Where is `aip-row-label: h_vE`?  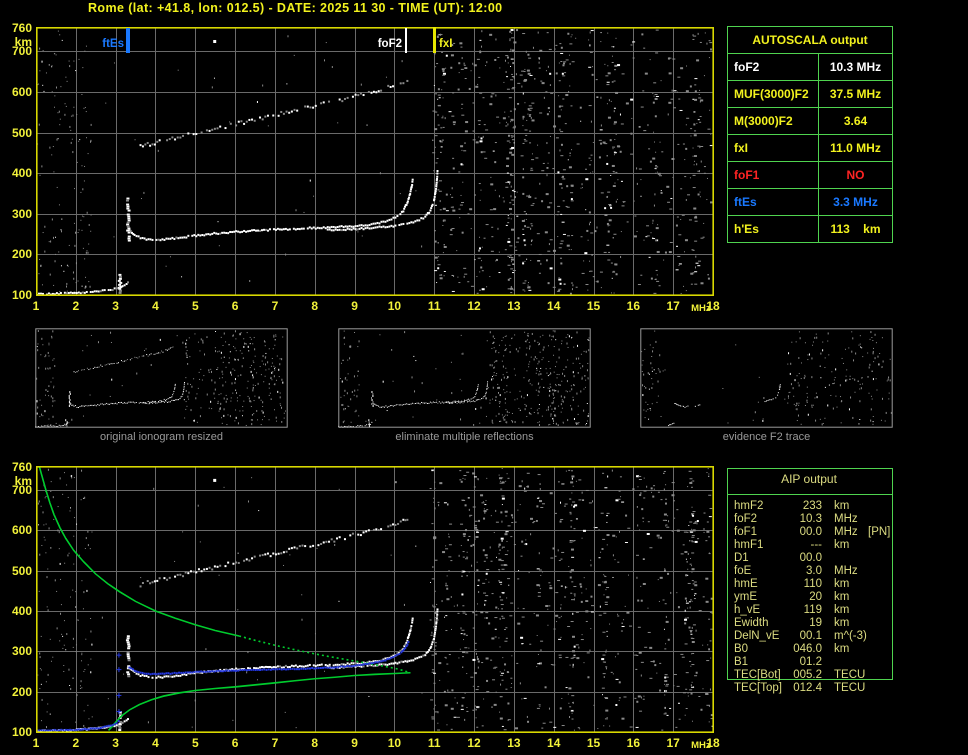
aip-row-label: h_vE is located at coordinates (747, 610).